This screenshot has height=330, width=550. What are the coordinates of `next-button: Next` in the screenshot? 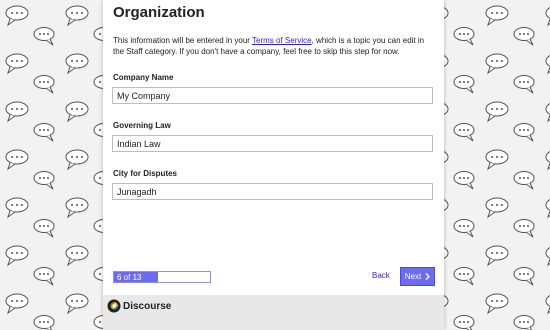 It's located at (417, 276).